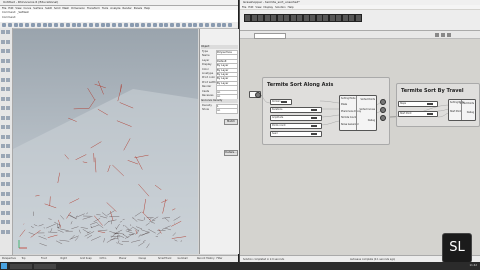  What do you see at coordinates (45, 266) in the screenshot?
I see `taskbar-app-grasshopper` at bounding box center [45, 266].